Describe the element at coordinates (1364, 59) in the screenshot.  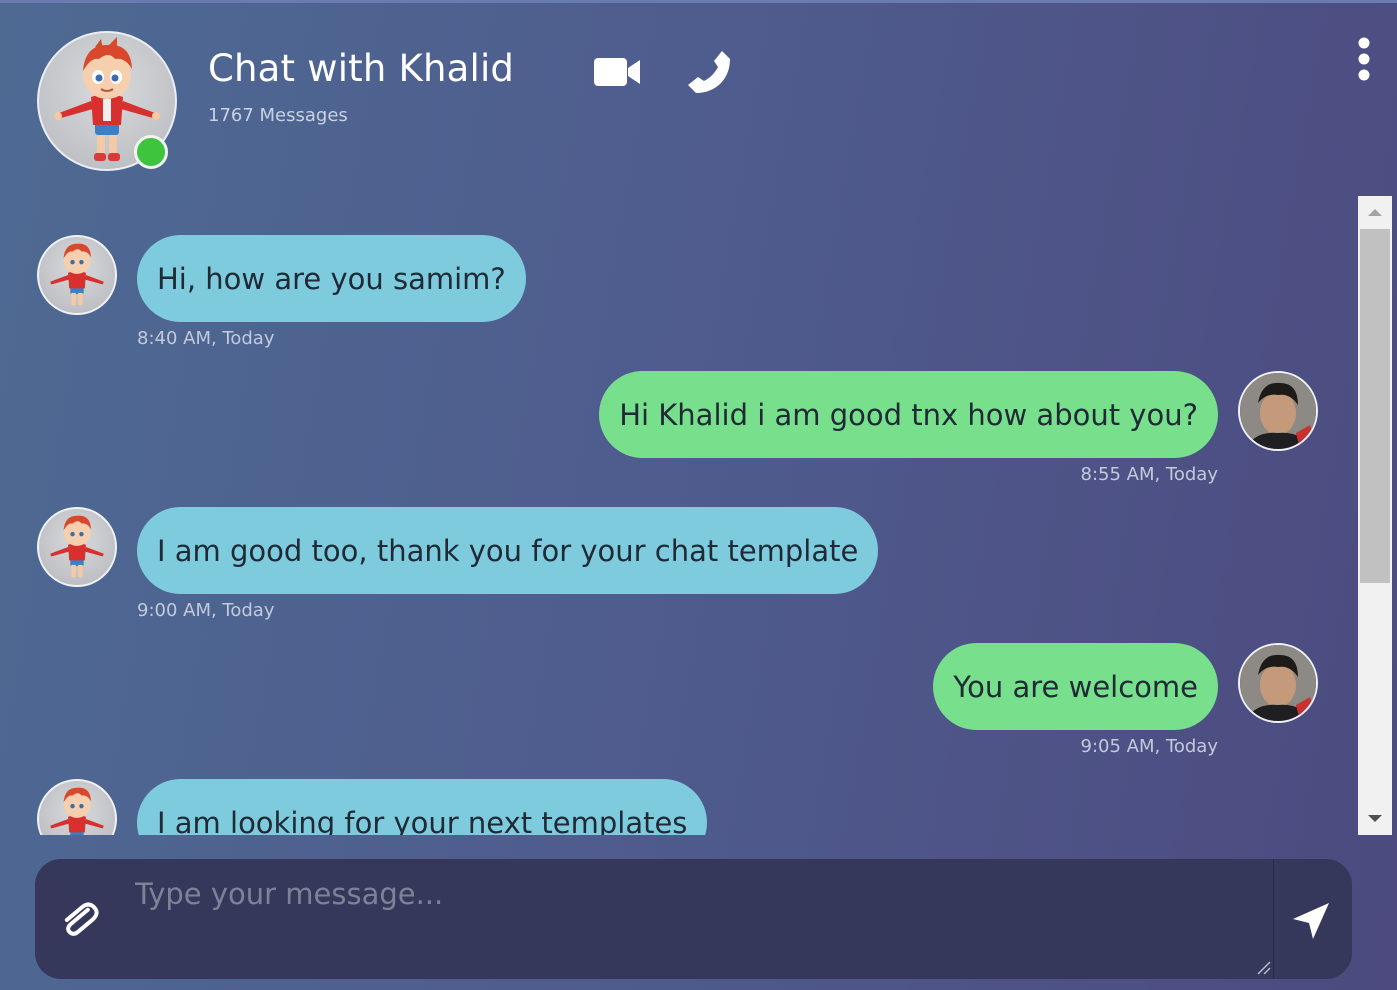
I see `more-vertical-icon` at that location.